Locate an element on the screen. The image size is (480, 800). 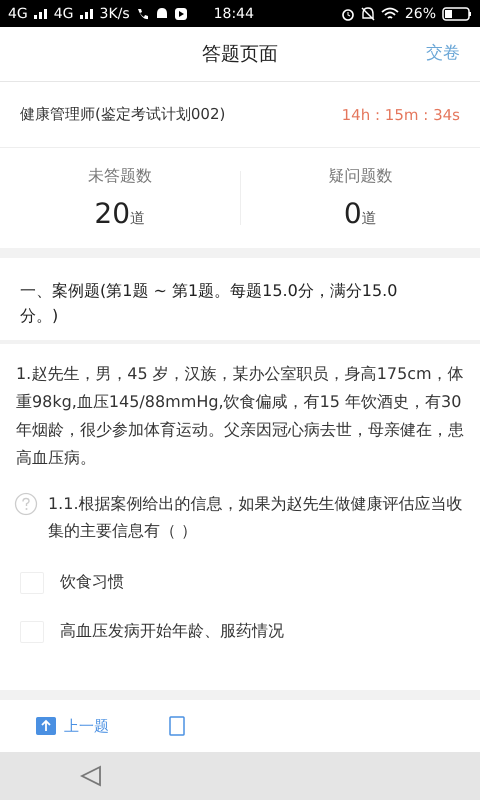
question-mark-icon is located at coordinates (26, 504).